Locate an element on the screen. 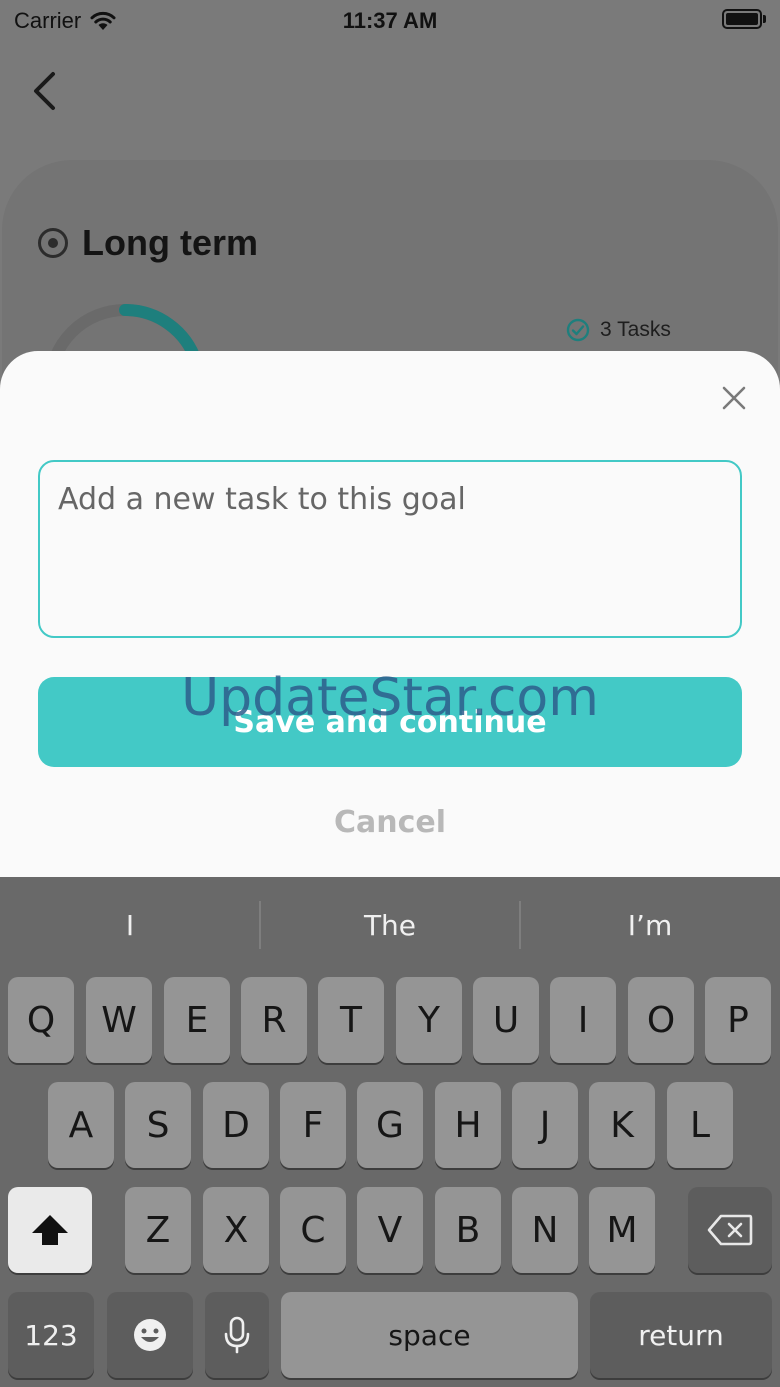  dictation-key is located at coordinates (237, 1335).